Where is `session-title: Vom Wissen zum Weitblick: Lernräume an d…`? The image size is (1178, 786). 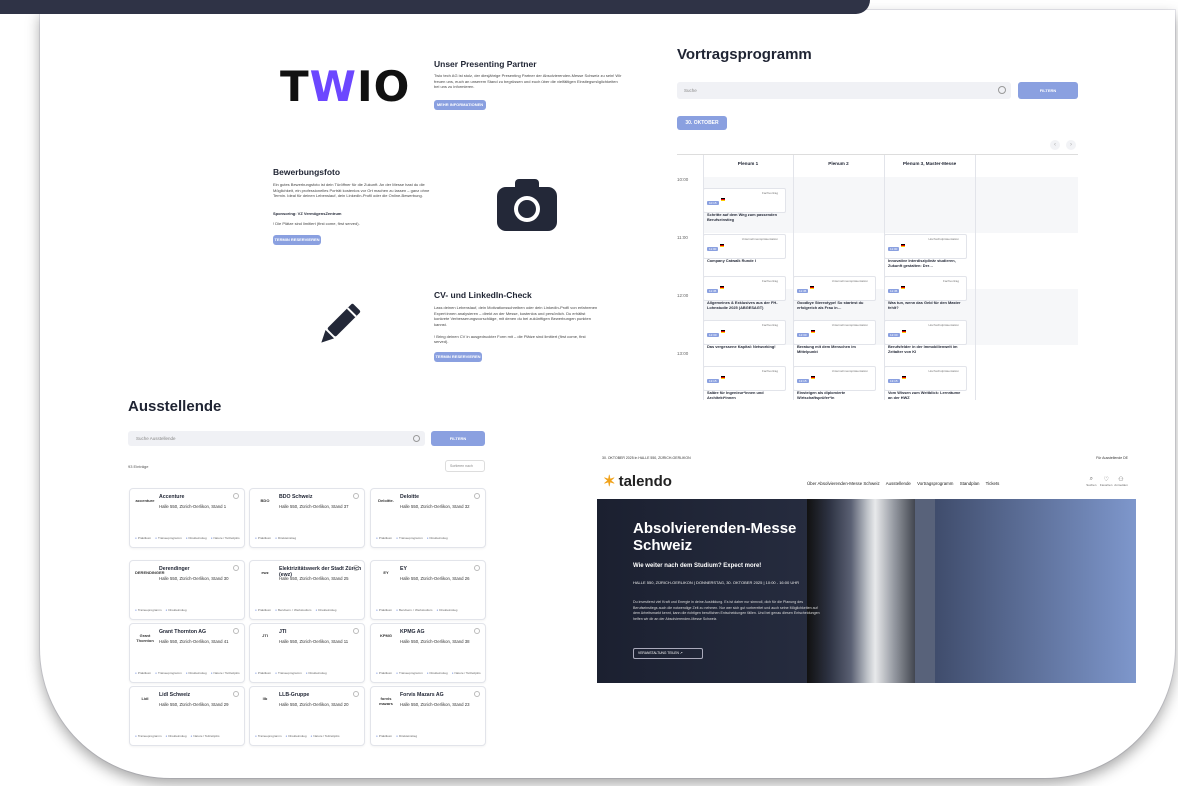 session-title: Vom Wissen zum Weitblick: Lernräume an d… is located at coordinates (924, 395).